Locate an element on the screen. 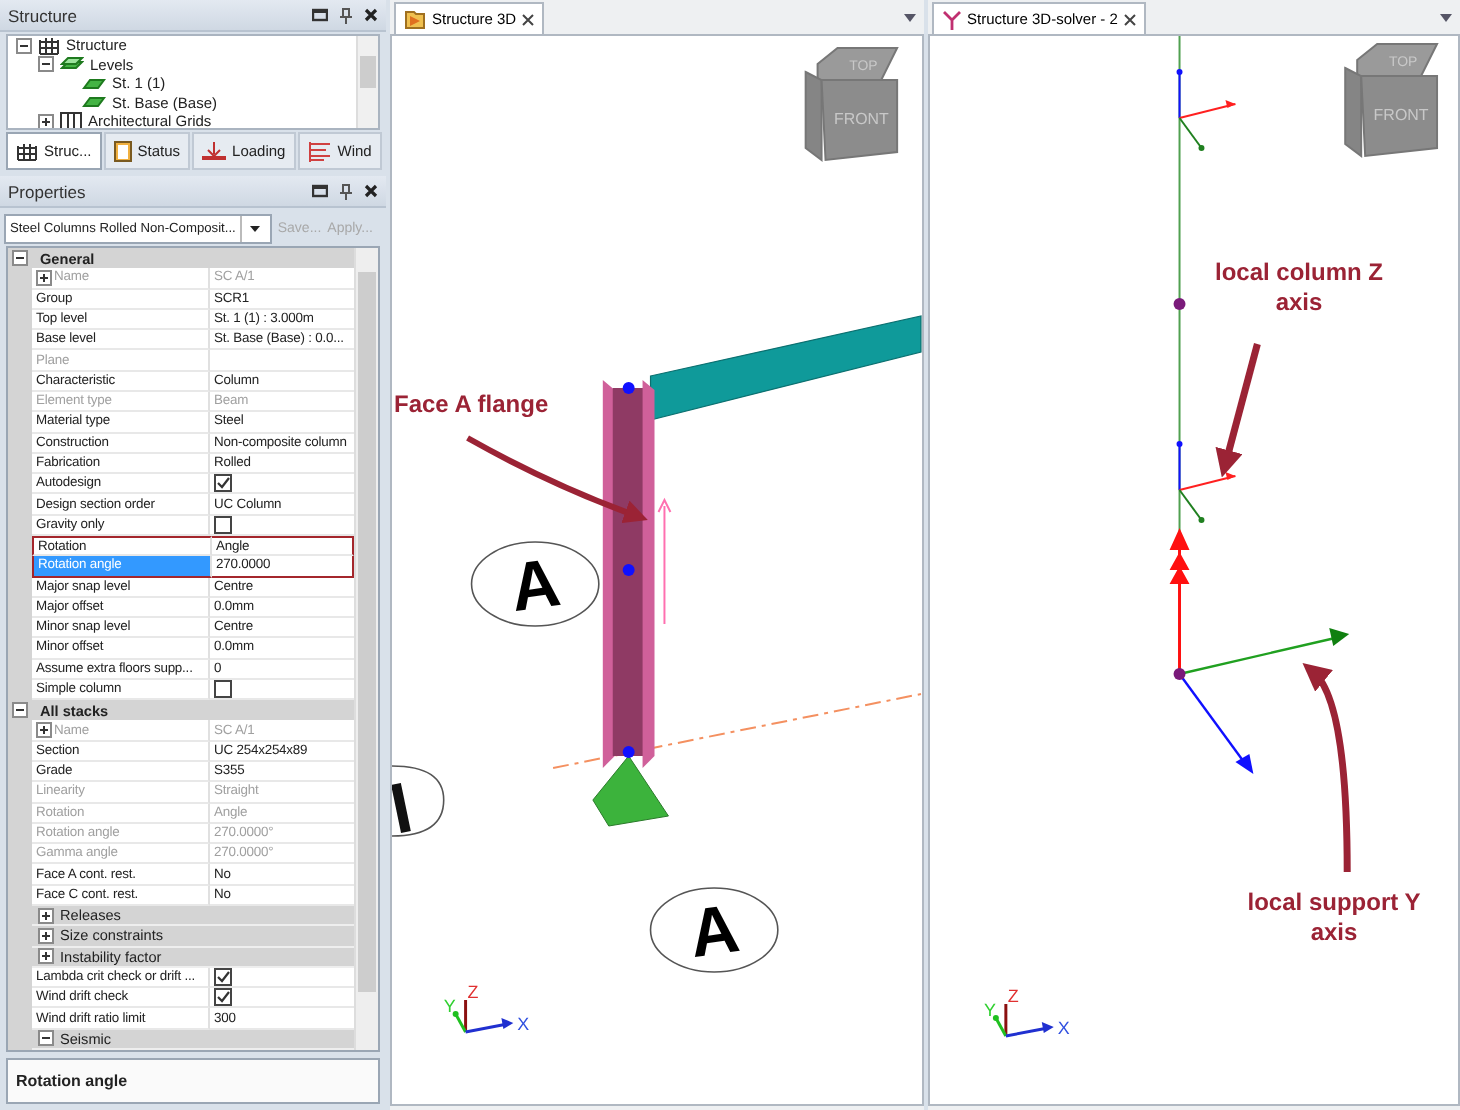 This screenshot has height=1110, width=1460. annotation-label: local column Z axis is located at coordinates (1298, 288).